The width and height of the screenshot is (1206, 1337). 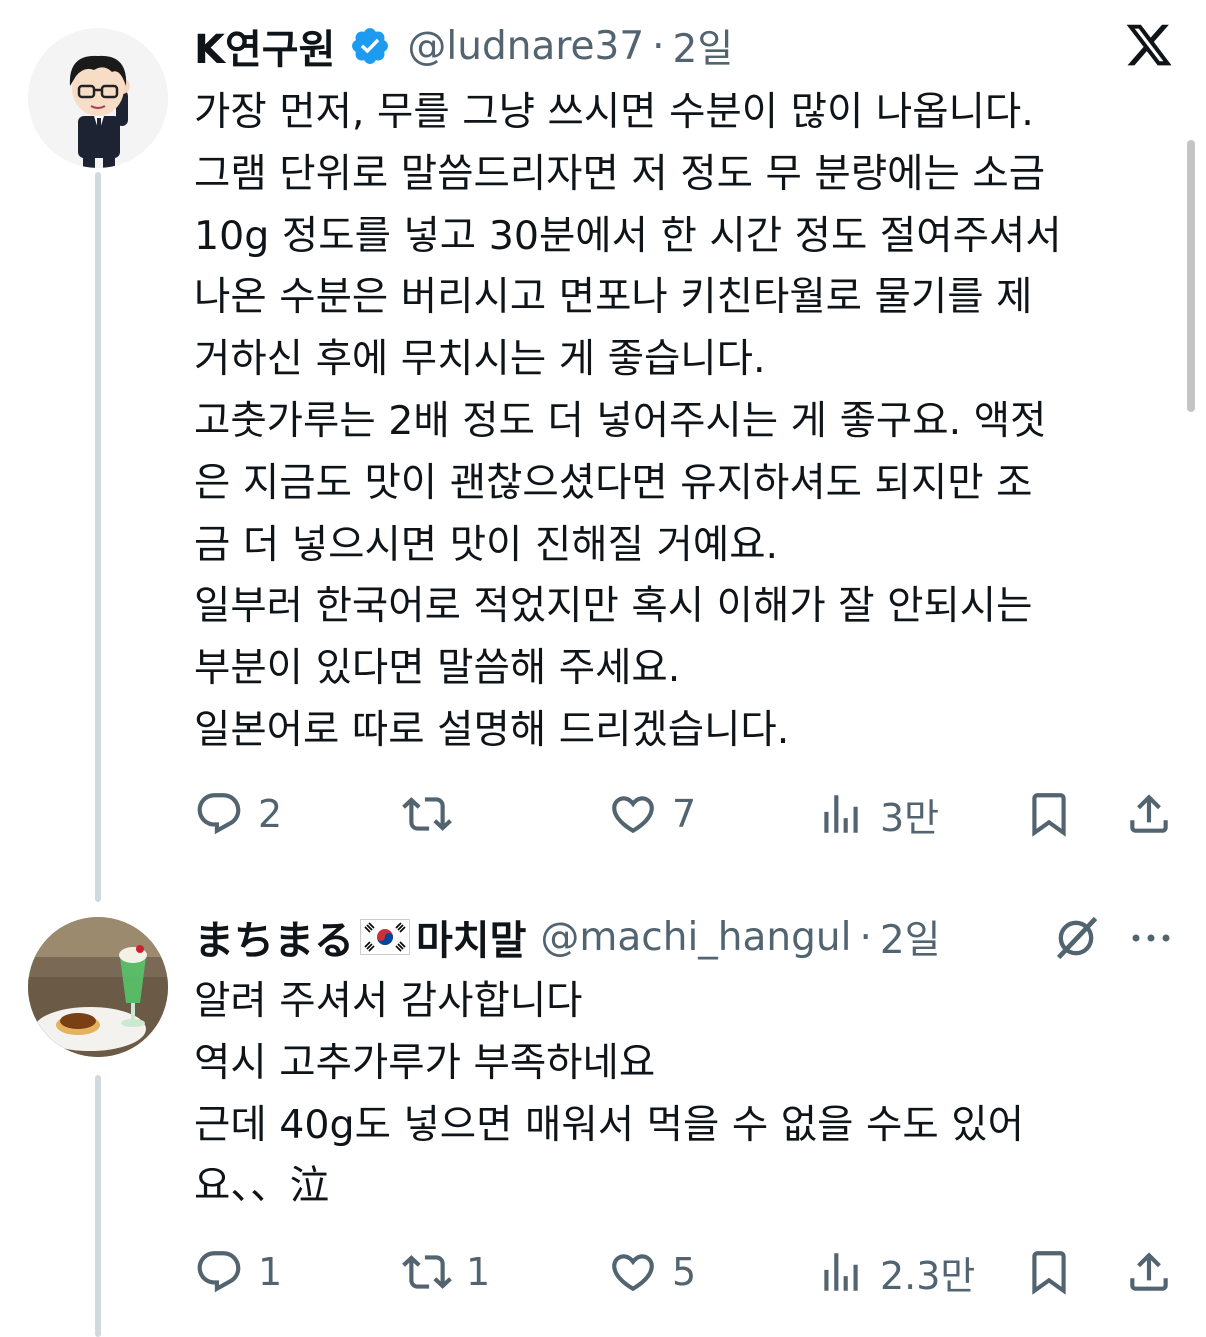 What do you see at coordinates (613, 606) in the screenshot?
I see `text-line: 일부러 한국어로 적었지만 혹시 이해가 잘 안되시는` at bounding box center [613, 606].